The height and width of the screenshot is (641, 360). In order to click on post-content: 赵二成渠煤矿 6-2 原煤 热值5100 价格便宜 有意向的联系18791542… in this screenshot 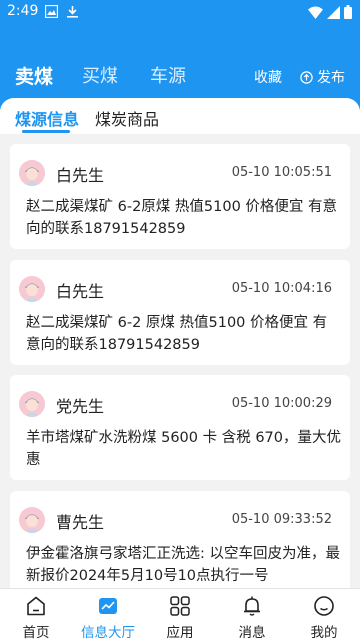, I will do `click(177, 334)`.